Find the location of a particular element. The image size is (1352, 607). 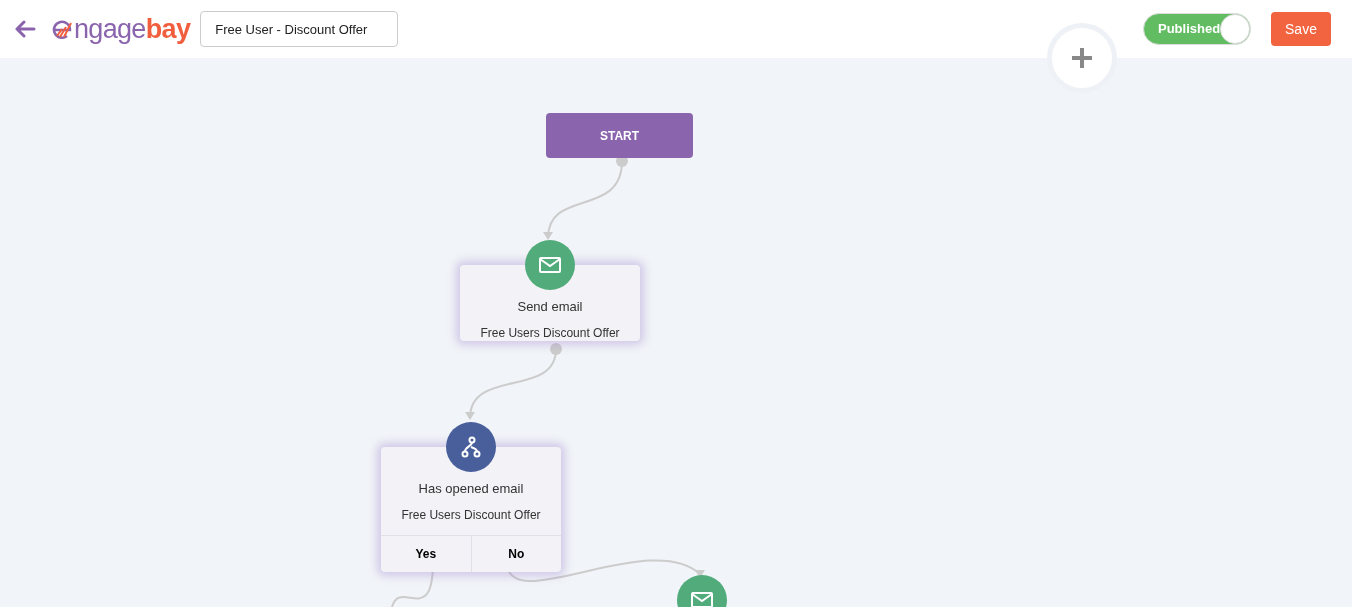

condition-card: Has opened email Free Users Discount Offer Yes No is located at coordinates (471, 509).